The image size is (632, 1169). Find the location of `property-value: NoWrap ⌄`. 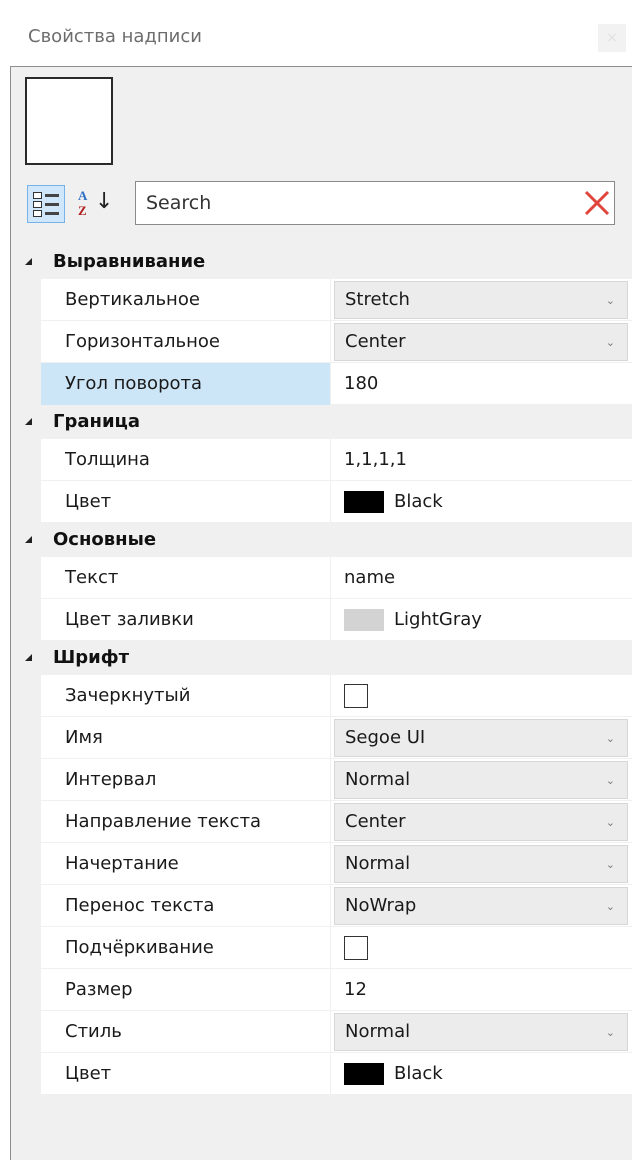

property-value: NoWrap ⌄ is located at coordinates (482, 906).